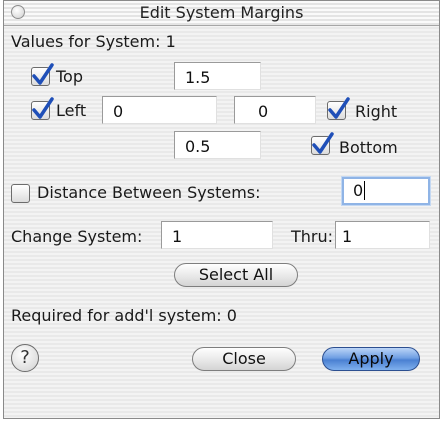  Describe the element at coordinates (77, 236) in the screenshot. I see `change-system-label: Change System:` at that location.